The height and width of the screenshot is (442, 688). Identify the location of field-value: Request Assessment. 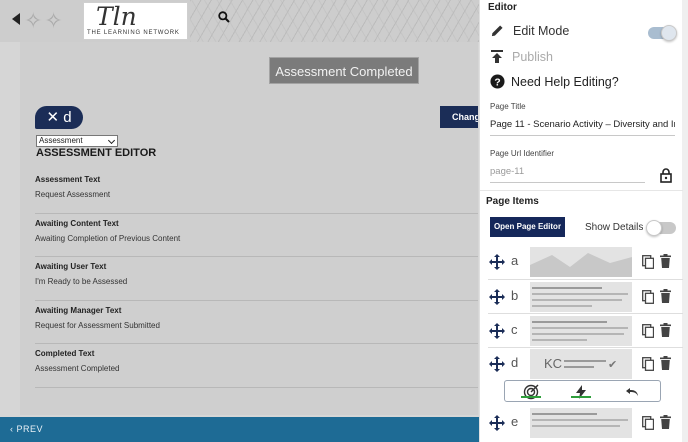
(256, 194).